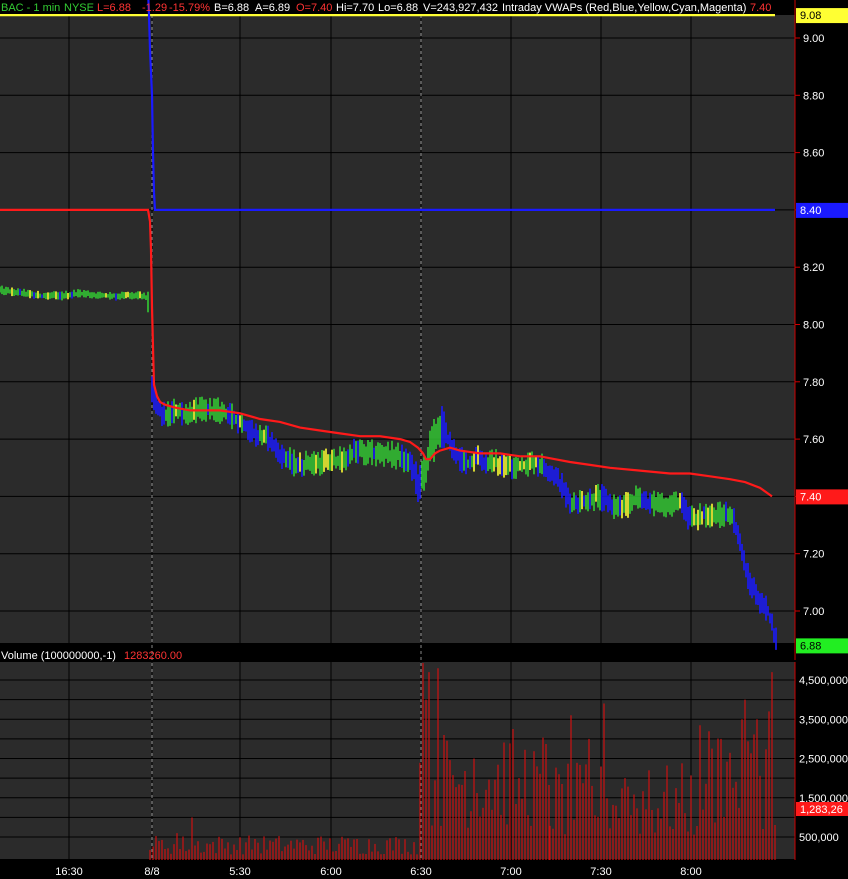  Describe the element at coordinates (821, 810) in the screenshot. I see `volume-current-badge-label: 1,283,26` at that location.